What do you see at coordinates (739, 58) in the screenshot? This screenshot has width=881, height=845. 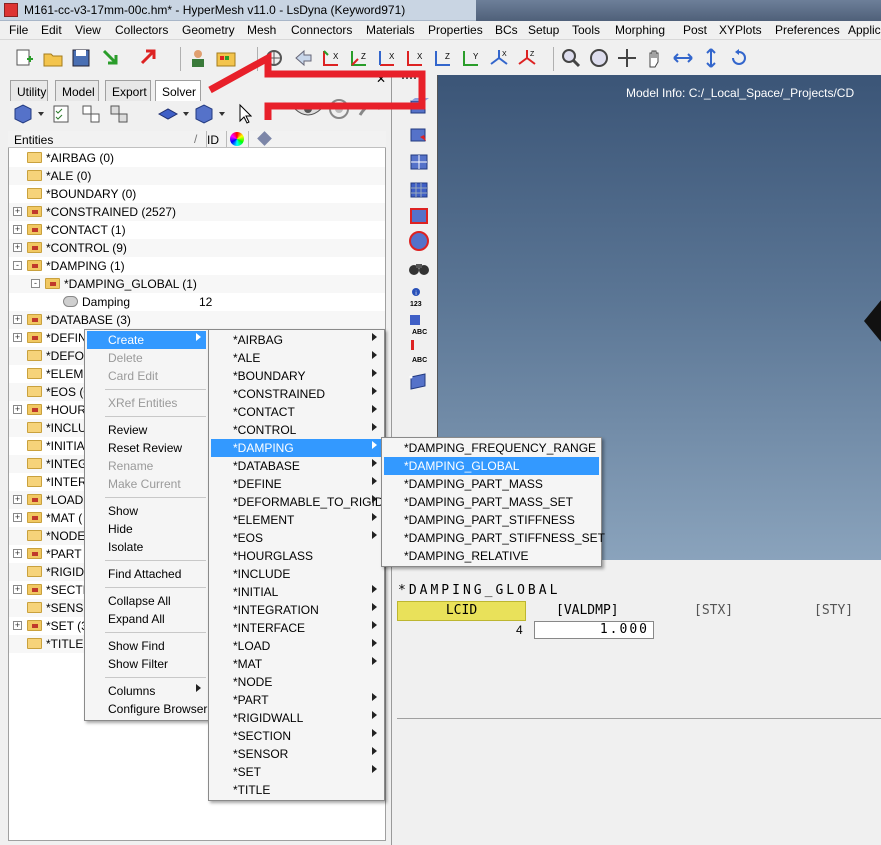 I see `rotate-icon` at bounding box center [739, 58].